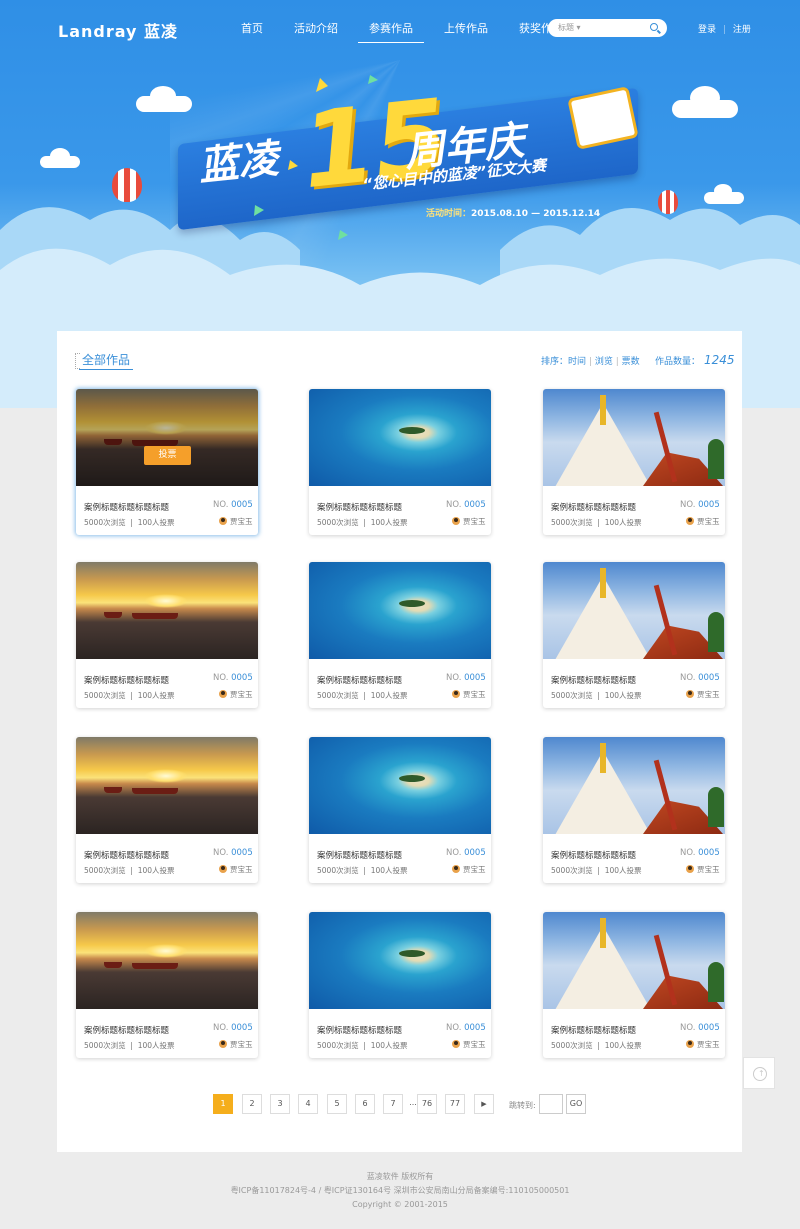  Describe the element at coordinates (129, 522) in the screenshot. I see `work-stats: 5000次浏览 | 100人投票` at that location.